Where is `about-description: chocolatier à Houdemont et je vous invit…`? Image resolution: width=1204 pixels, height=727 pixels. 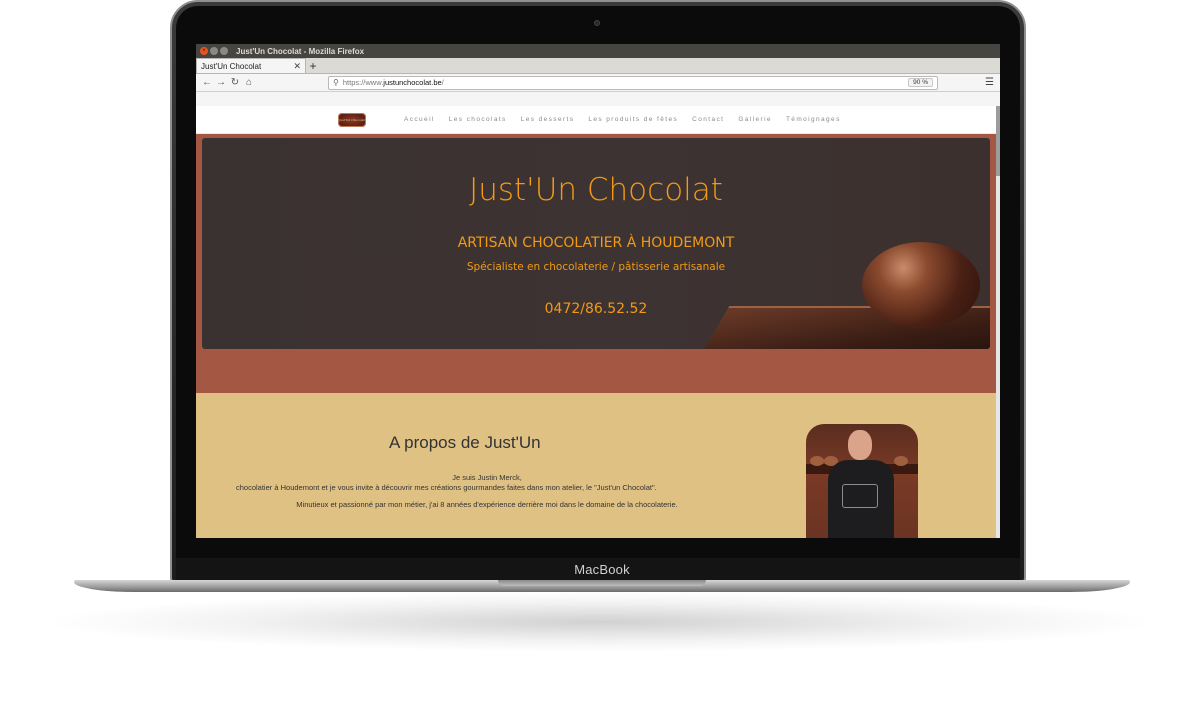 about-description: chocolatier à Houdemont et je vous invit… is located at coordinates (446, 487).